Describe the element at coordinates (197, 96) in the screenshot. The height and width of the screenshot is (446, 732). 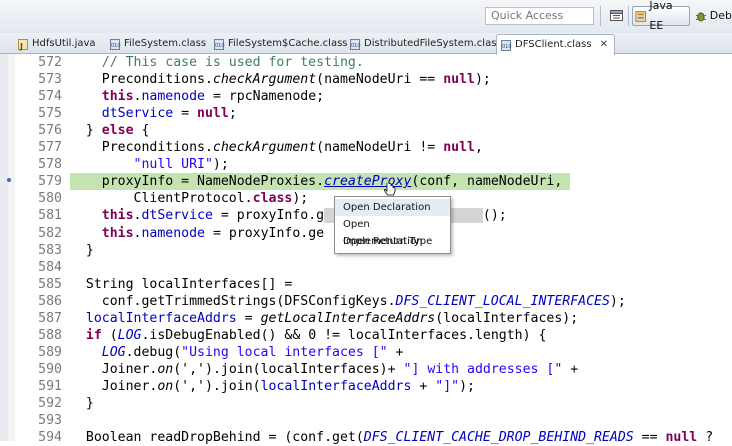
I see `code-text: this.namenode = rpcNamenode;` at that location.